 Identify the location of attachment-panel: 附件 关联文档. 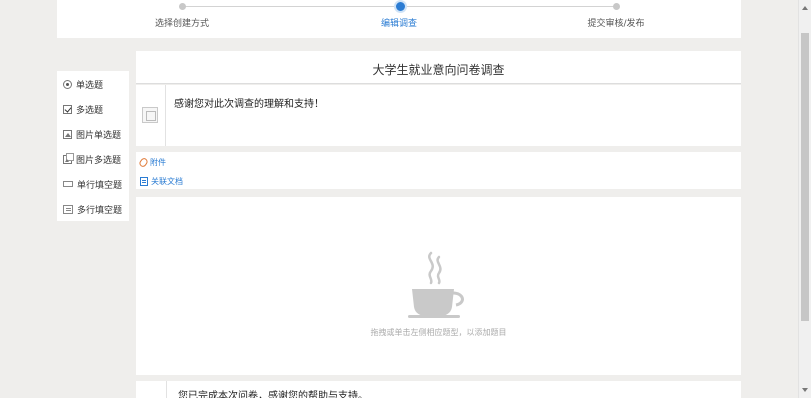
(438, 170).